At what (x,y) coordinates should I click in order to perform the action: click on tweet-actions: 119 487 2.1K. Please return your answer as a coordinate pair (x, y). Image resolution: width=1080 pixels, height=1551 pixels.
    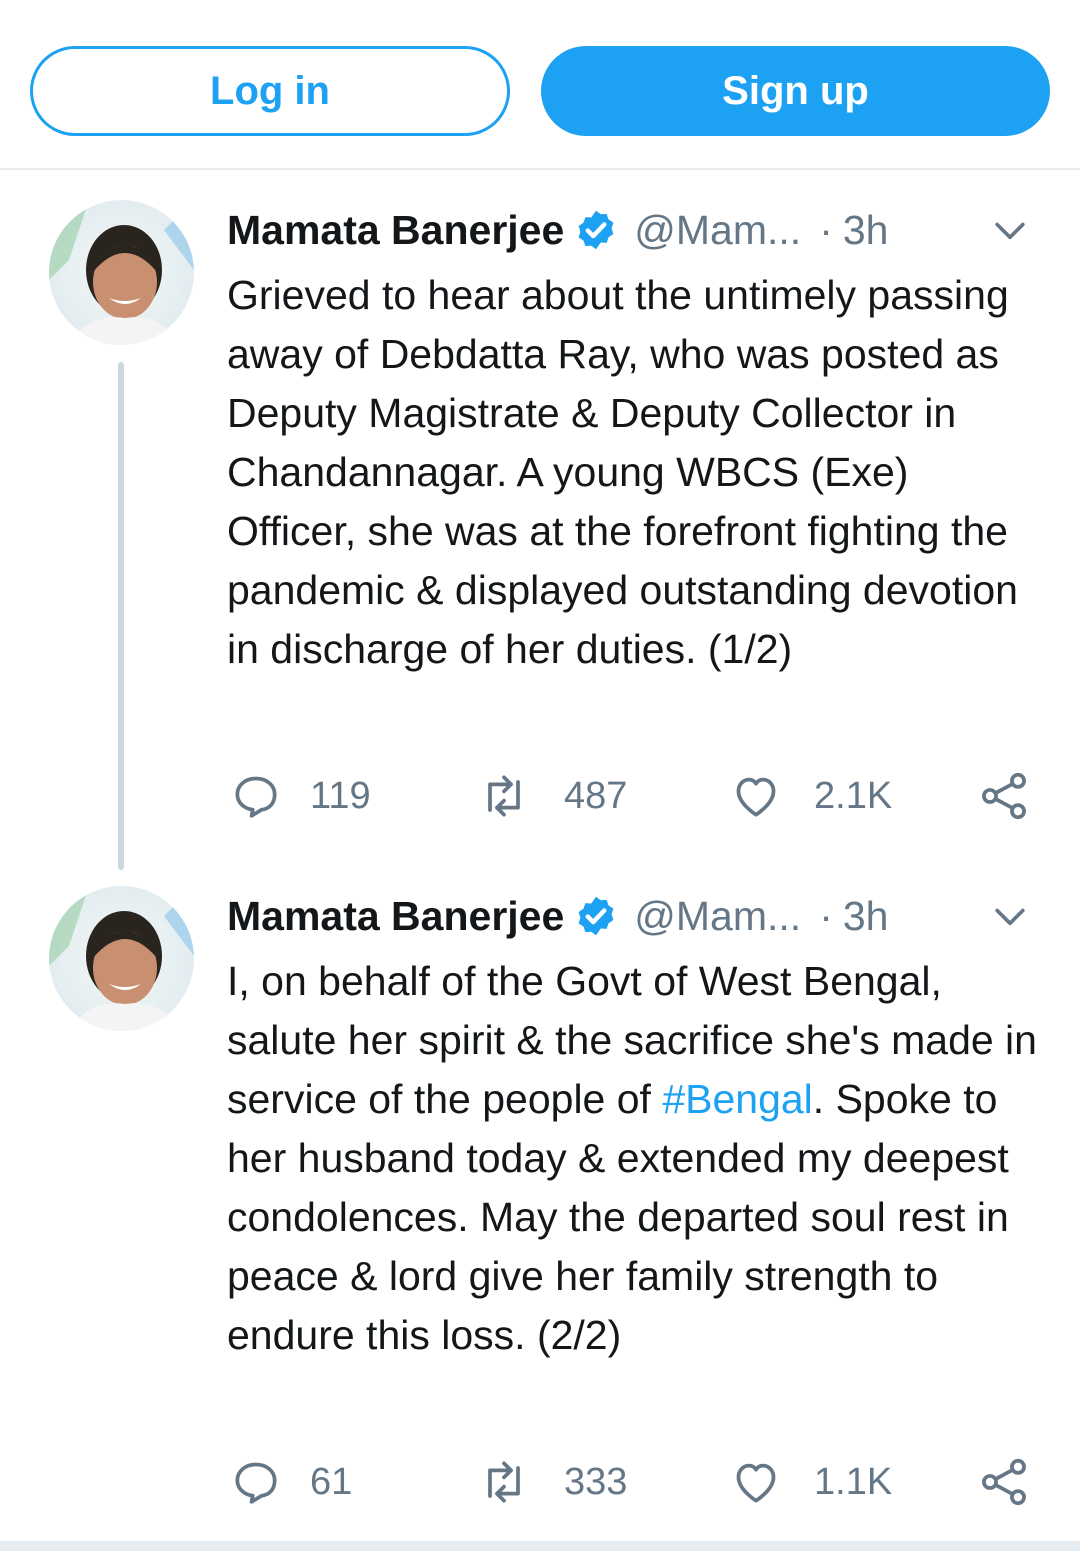
    Looking at the image, I should click on (540, 796).